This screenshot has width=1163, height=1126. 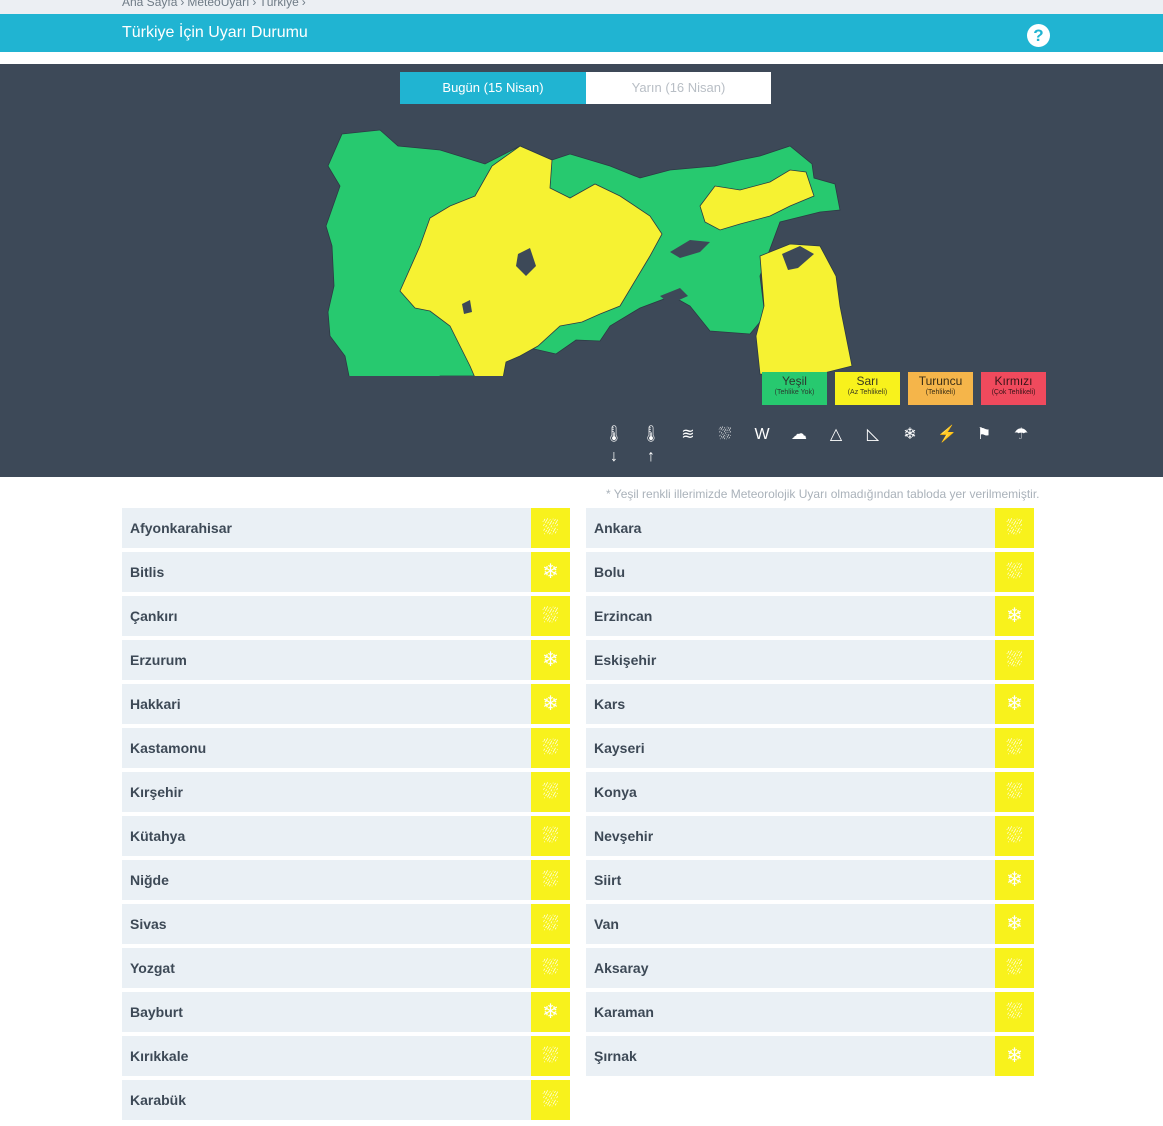 What do you see at coordinates (867, 381) in the screenshot?
I see `legend-yellow-label: Sarı` at bounding box center [867, 381].